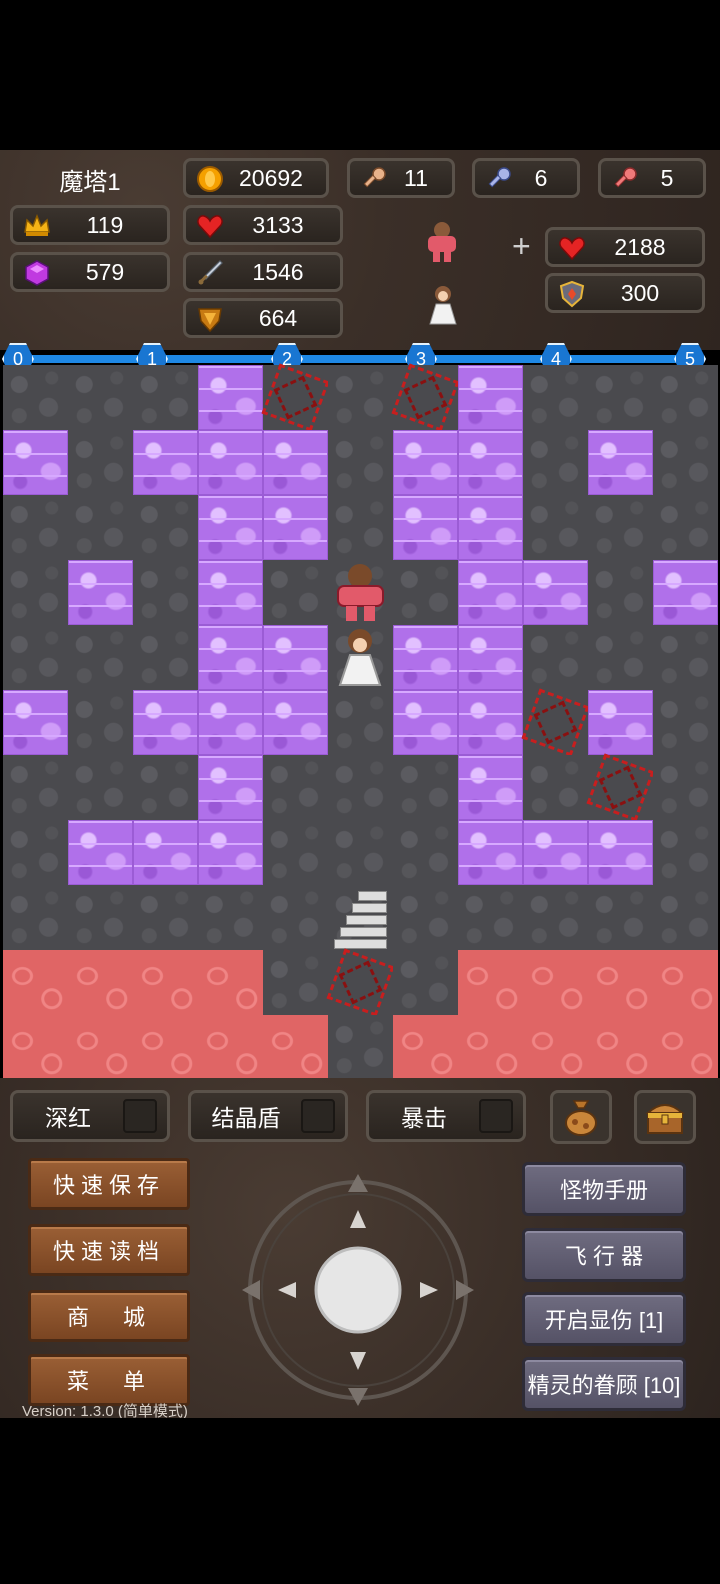 This screenshot has height=1584, width=720. What do you see at coordinates (604, 1189) in the screenshot?
I see `monster-manual-button: 怪物手册` at bounding box center [604, 1189].